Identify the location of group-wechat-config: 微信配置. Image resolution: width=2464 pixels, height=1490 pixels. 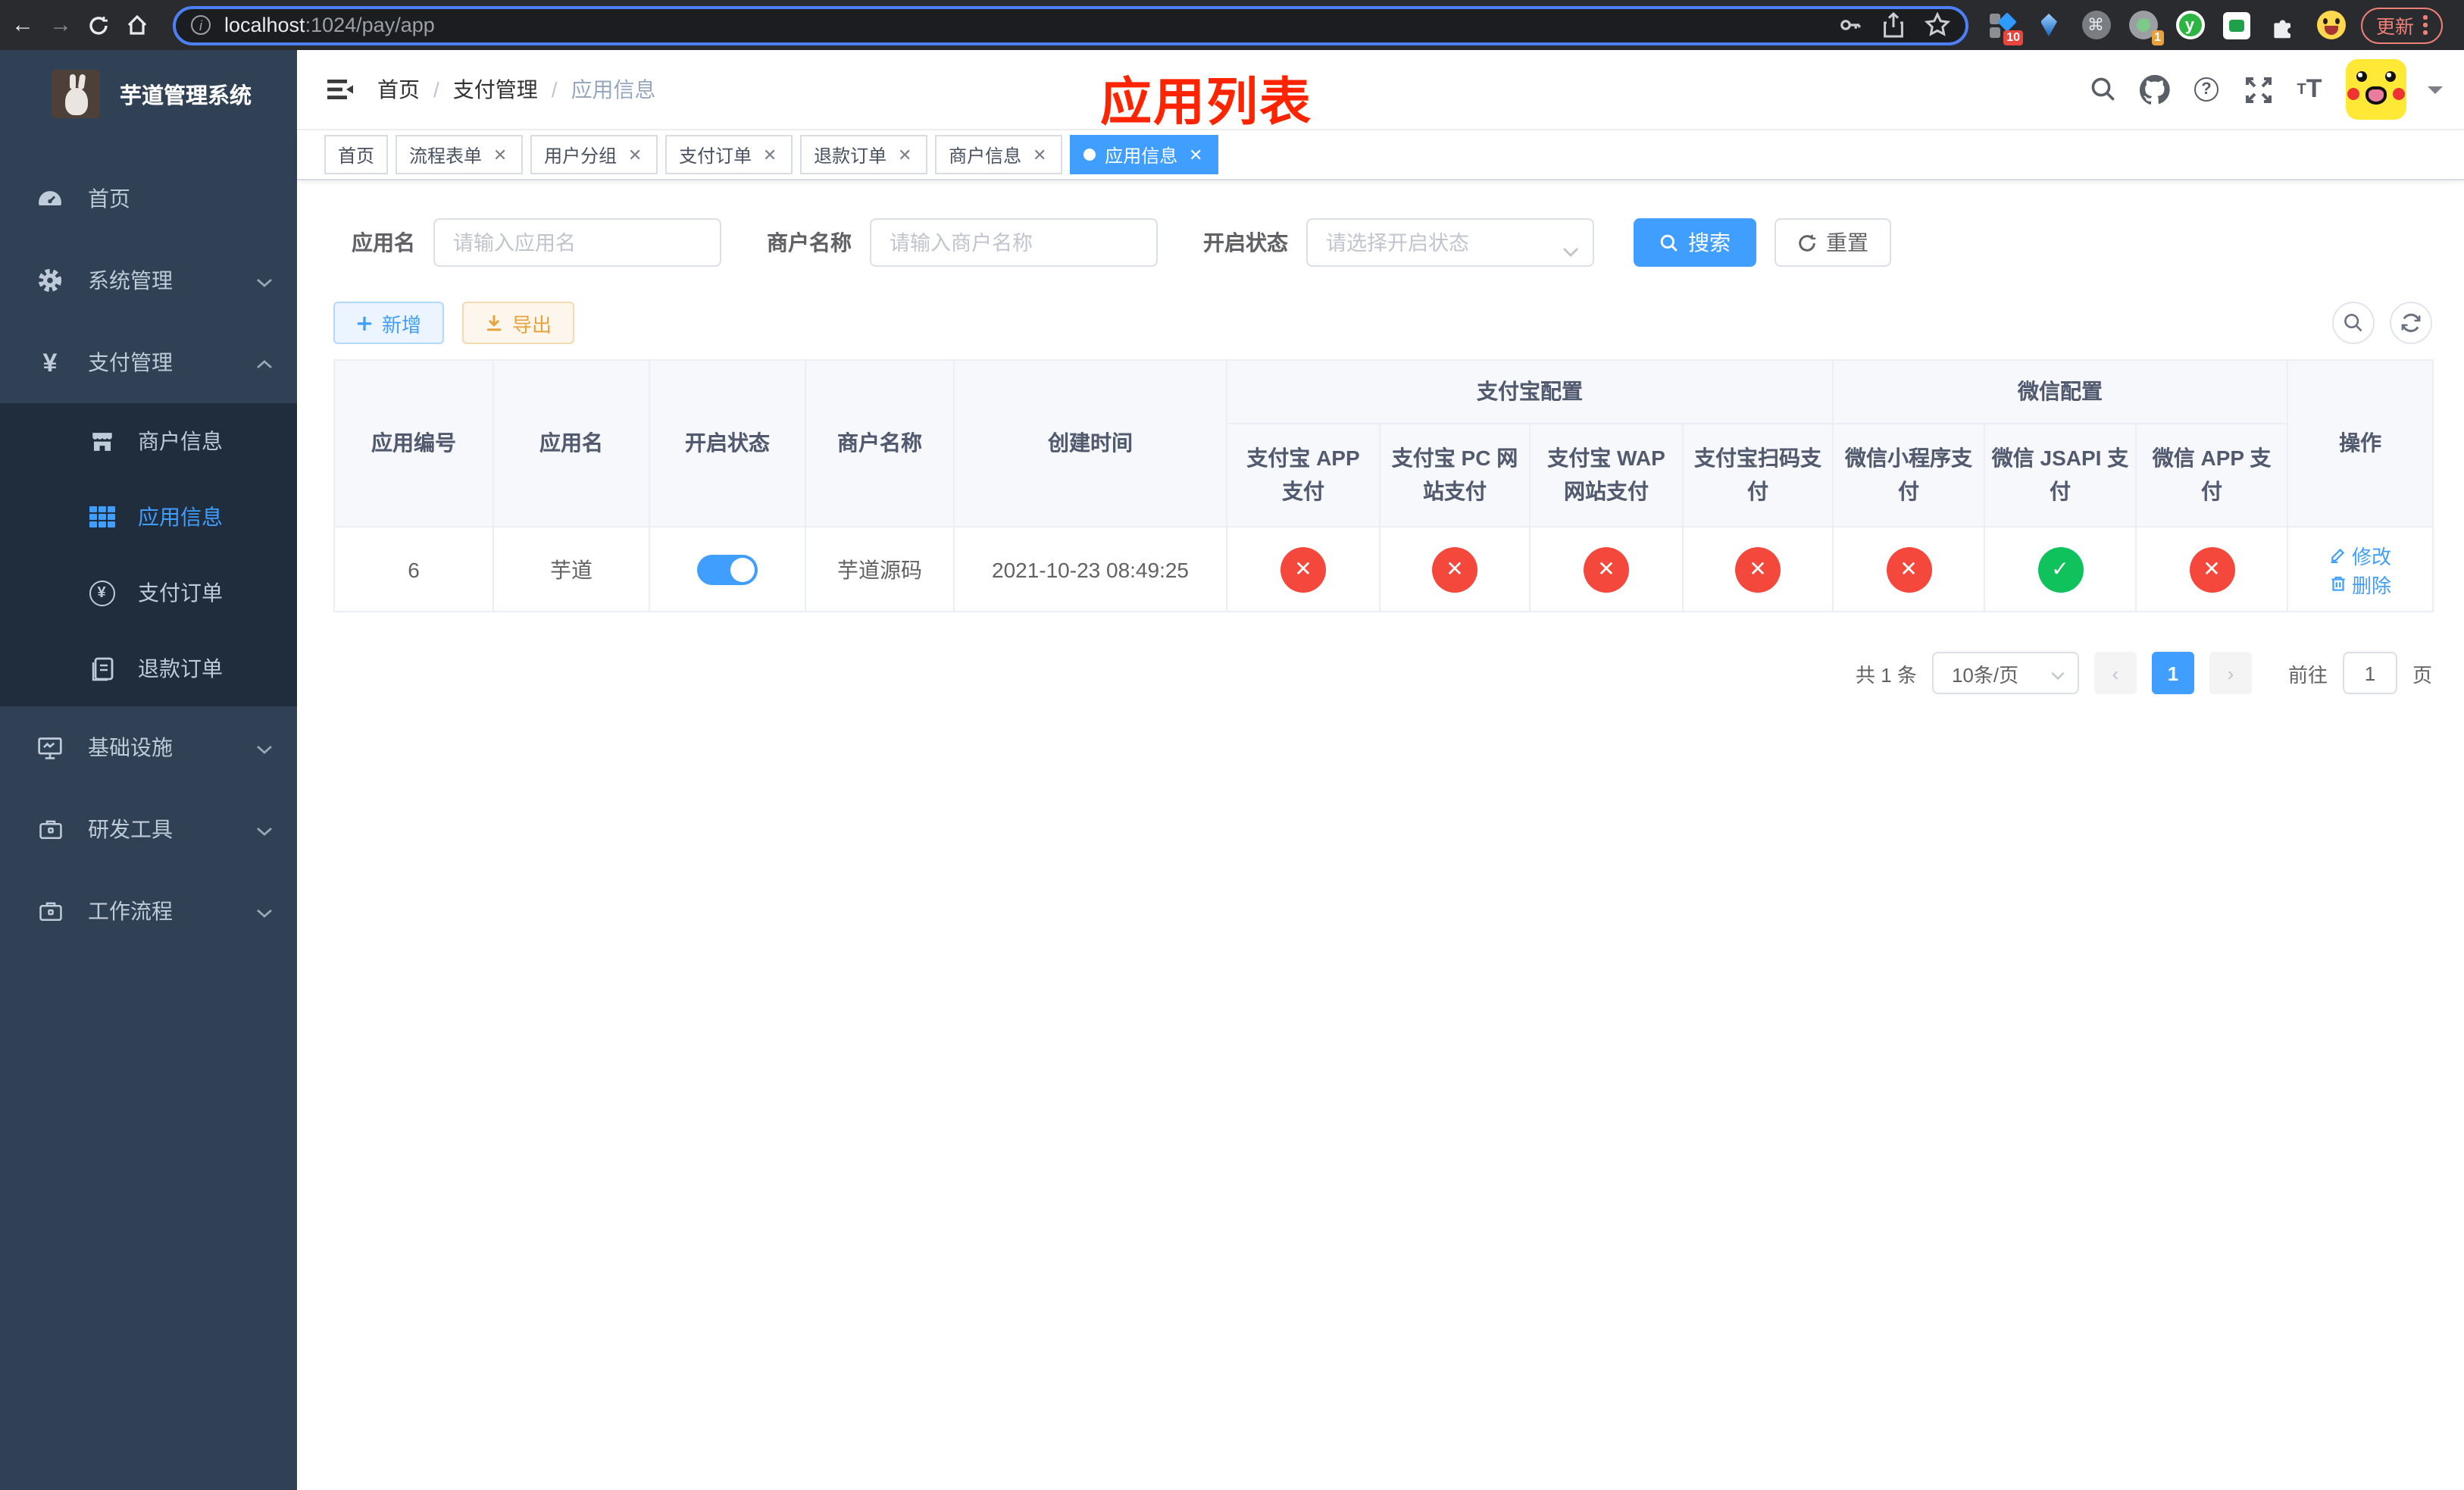
(2060, 392).